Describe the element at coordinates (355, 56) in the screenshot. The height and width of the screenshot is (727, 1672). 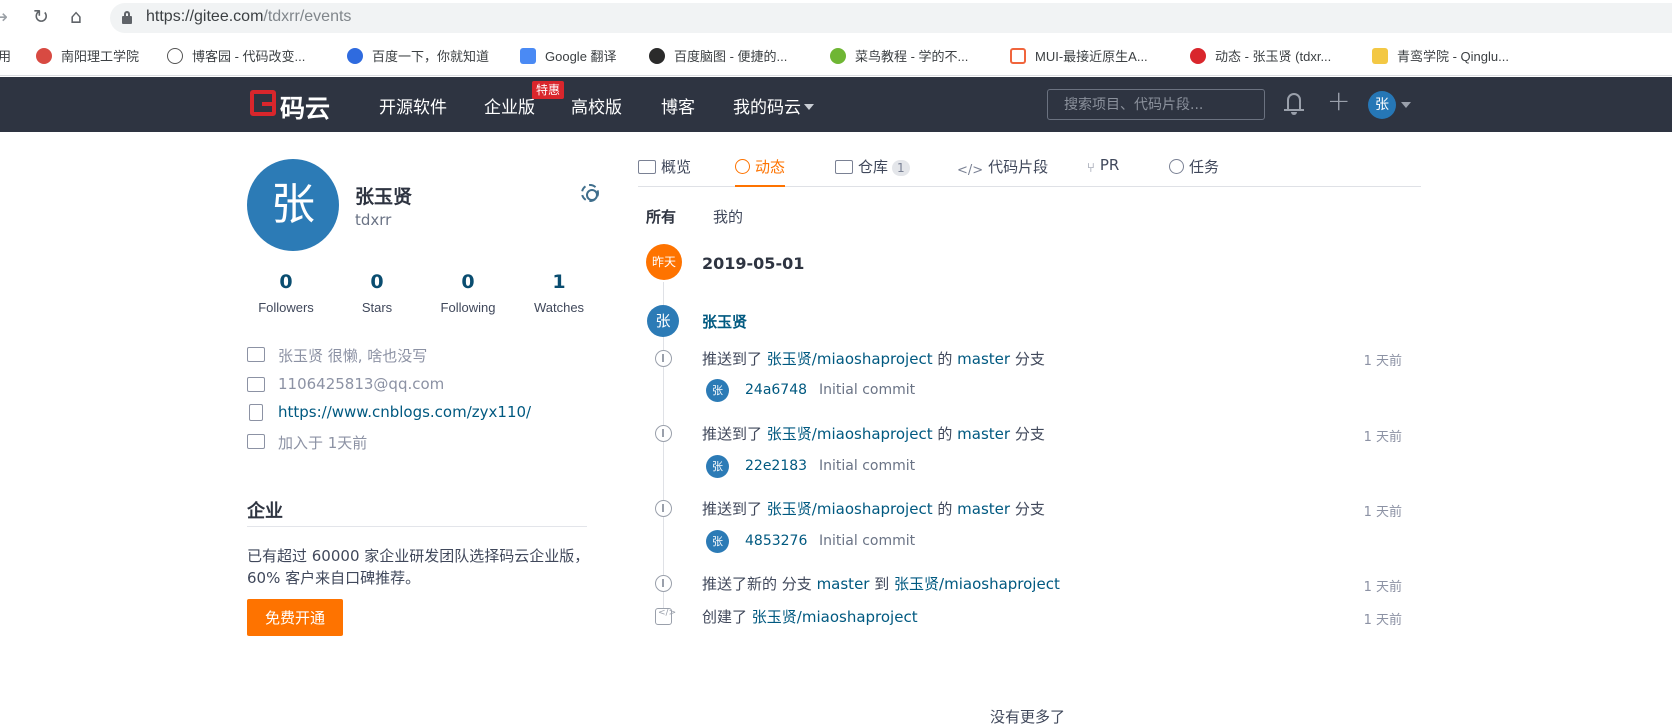
I see `baidu-paw-icon` at that location.